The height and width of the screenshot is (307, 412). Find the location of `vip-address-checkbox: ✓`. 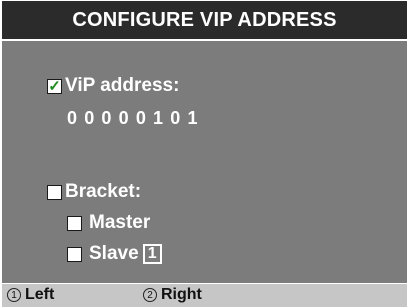

vip-address-checkbox: ✓ is located at coordinates (54, 86).